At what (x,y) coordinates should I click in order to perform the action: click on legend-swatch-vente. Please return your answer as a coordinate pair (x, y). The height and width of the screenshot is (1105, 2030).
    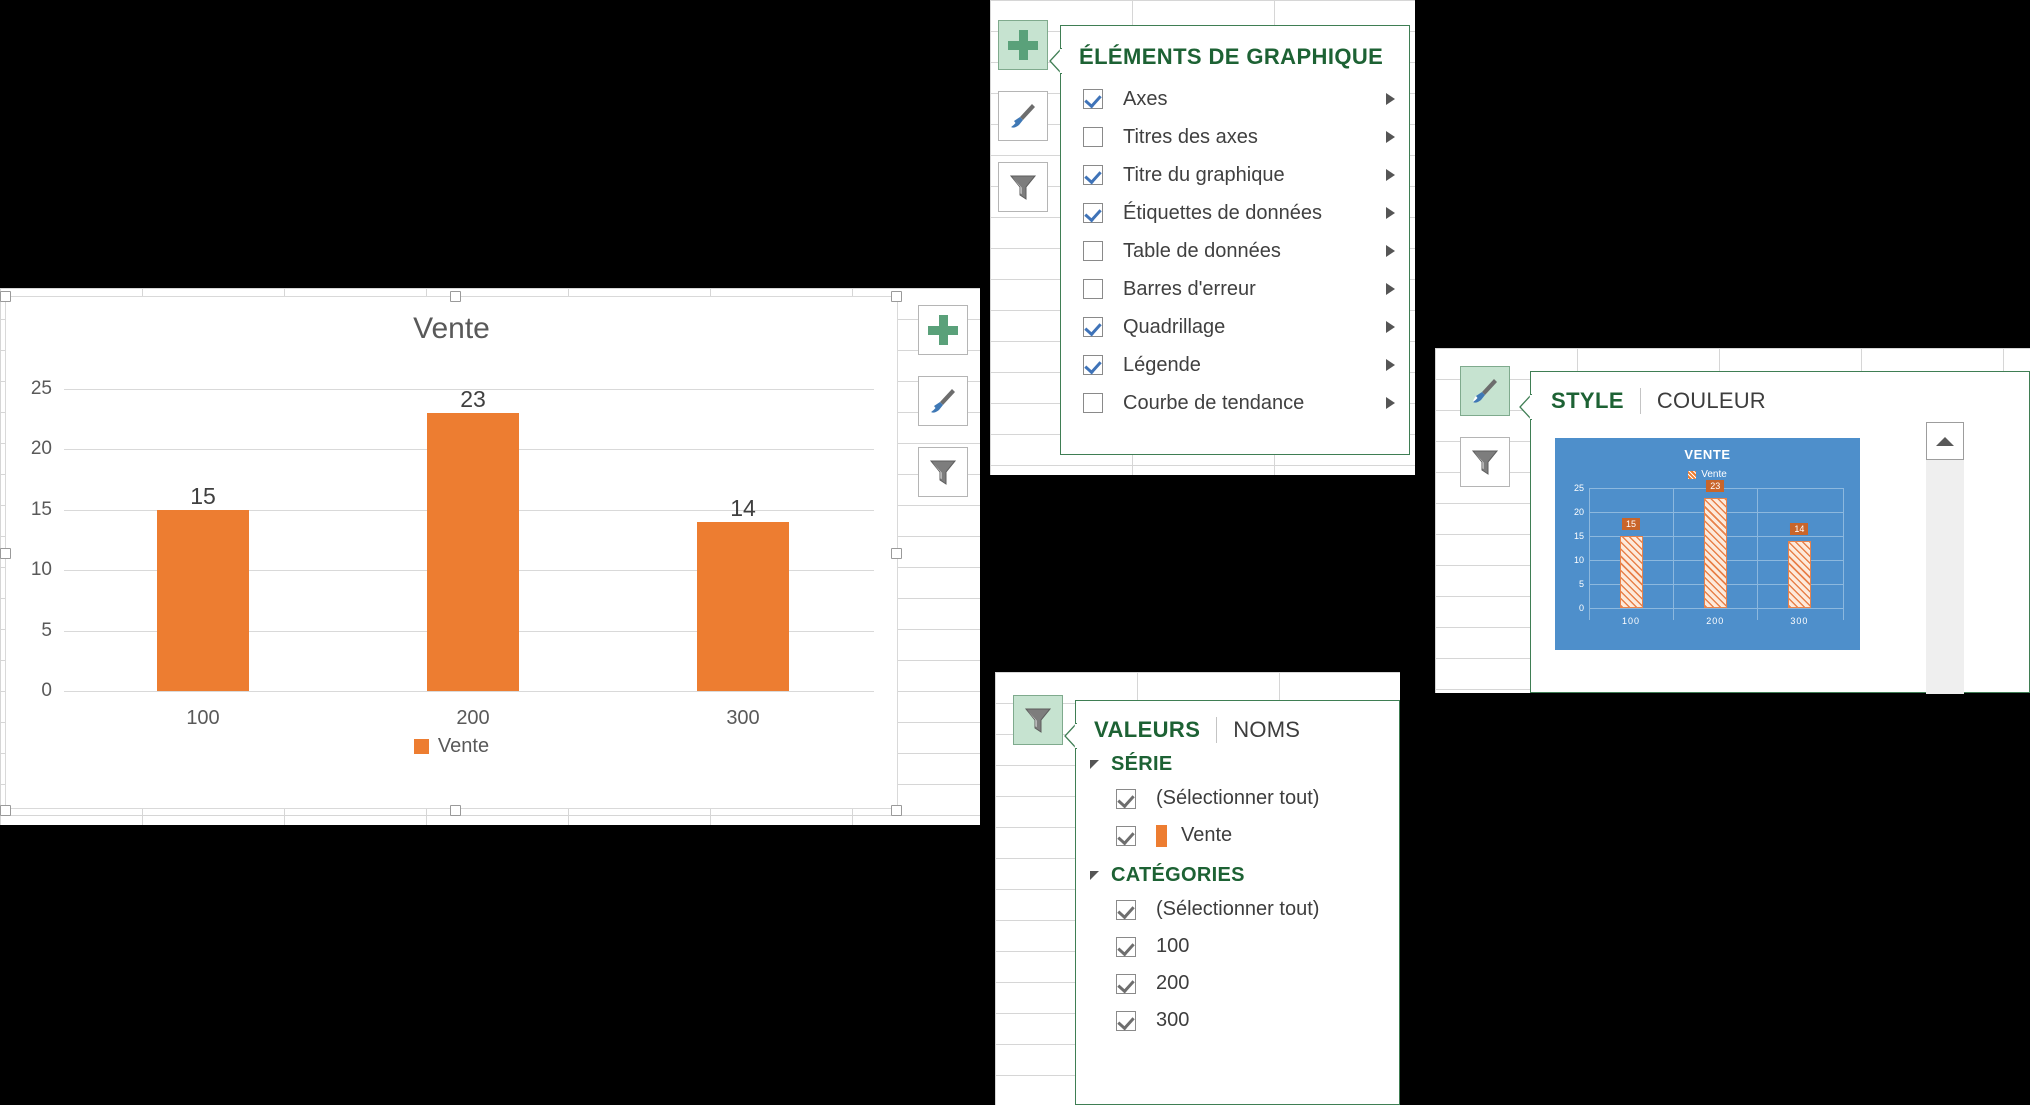
    Looking at the image, I should click on (421, 746).